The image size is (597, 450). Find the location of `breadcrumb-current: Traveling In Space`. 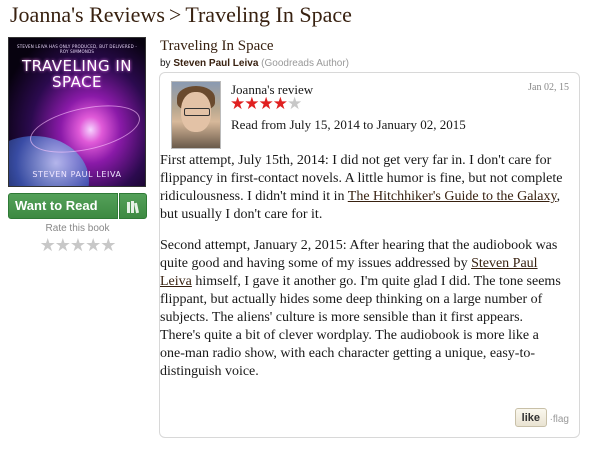

breadcrumb-current: Traveling In Space is located at coordinates (268, 14).